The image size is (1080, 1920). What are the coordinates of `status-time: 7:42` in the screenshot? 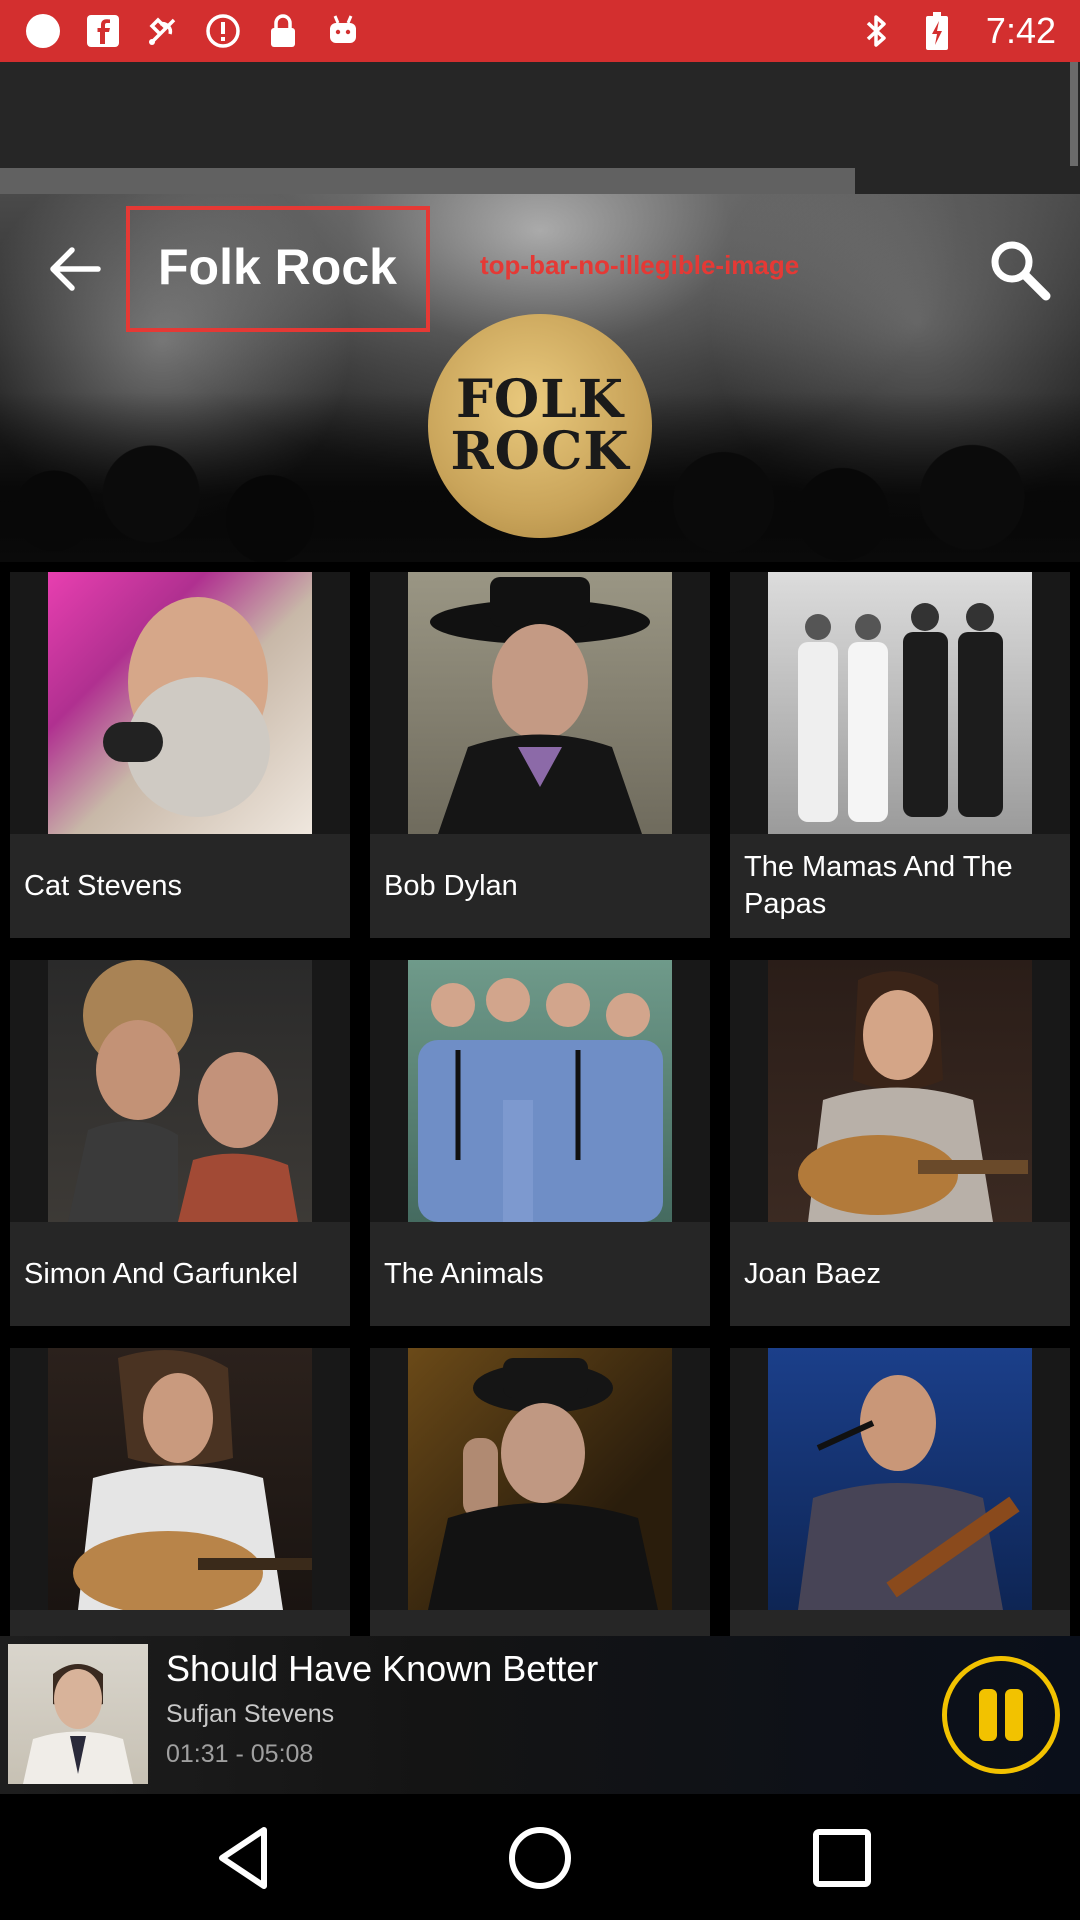 It's located at (1020, 30).